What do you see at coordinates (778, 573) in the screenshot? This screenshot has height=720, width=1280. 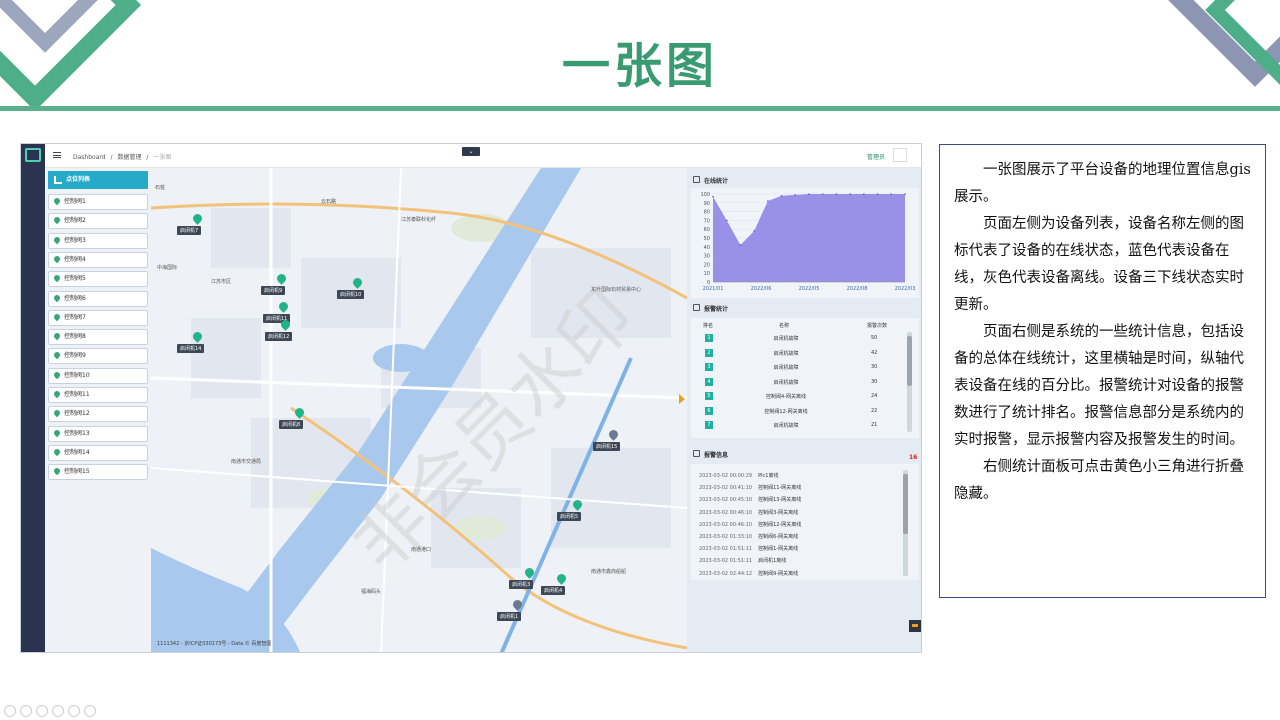 I see `alarm-message: 控制阀9-网关离线` at bounding box center [778, 573].